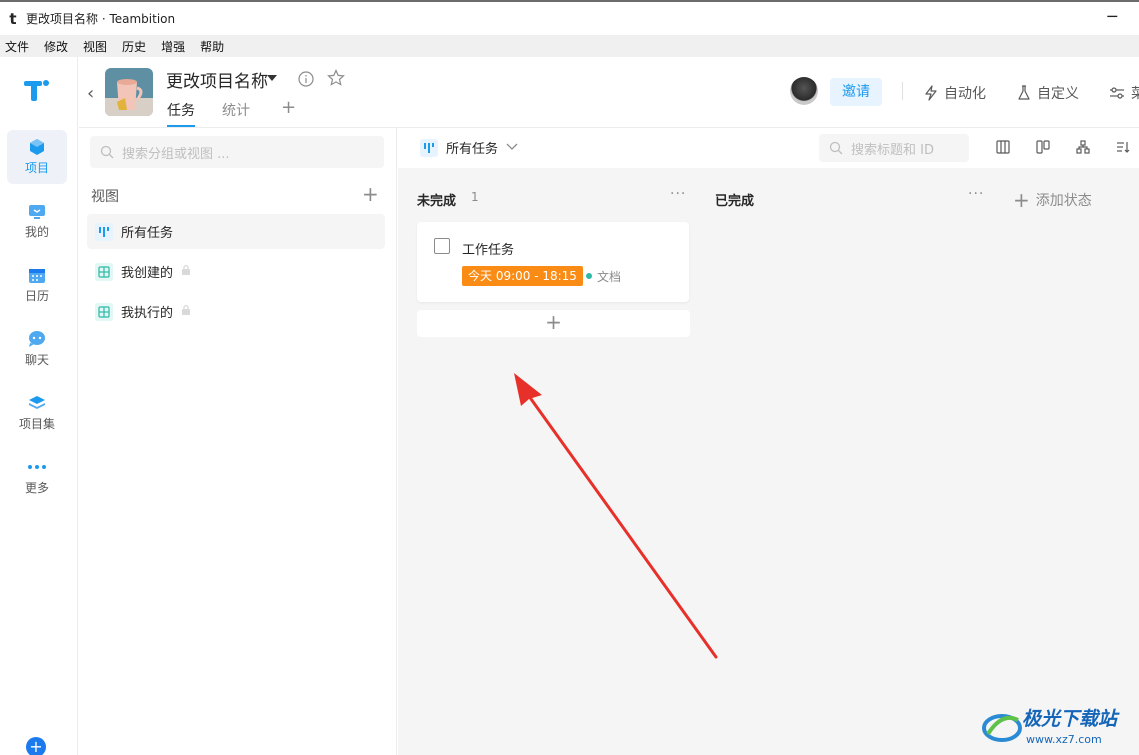 This screenshot has width=1139, height=755. I want to click on add-status-button: + 添加状态, so click(1052, 200).